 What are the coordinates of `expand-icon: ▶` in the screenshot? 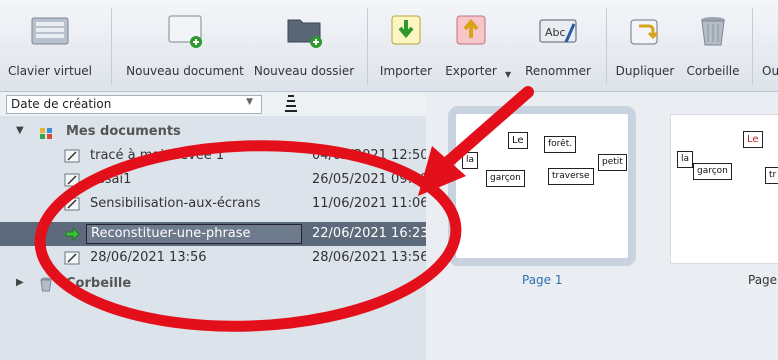 It's located at (20, 282).